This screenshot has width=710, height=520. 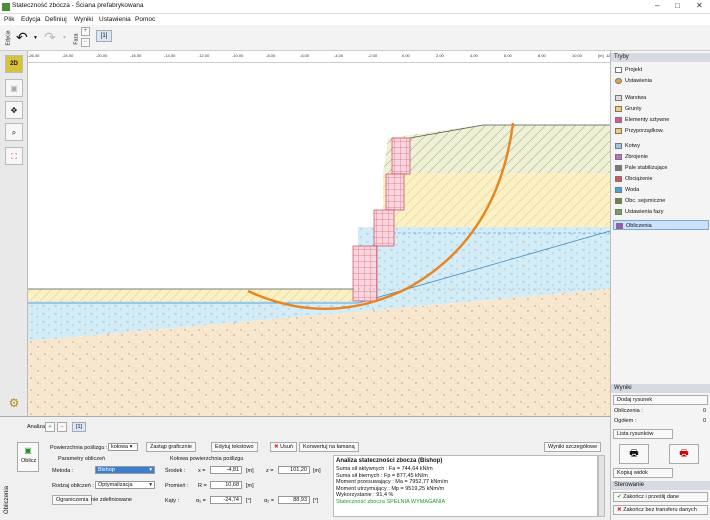 What do you see at coordinates (72, 500) in the screenshot?
I see `restrictions-button: Ograniczenia` at bounding box center [72, 500].